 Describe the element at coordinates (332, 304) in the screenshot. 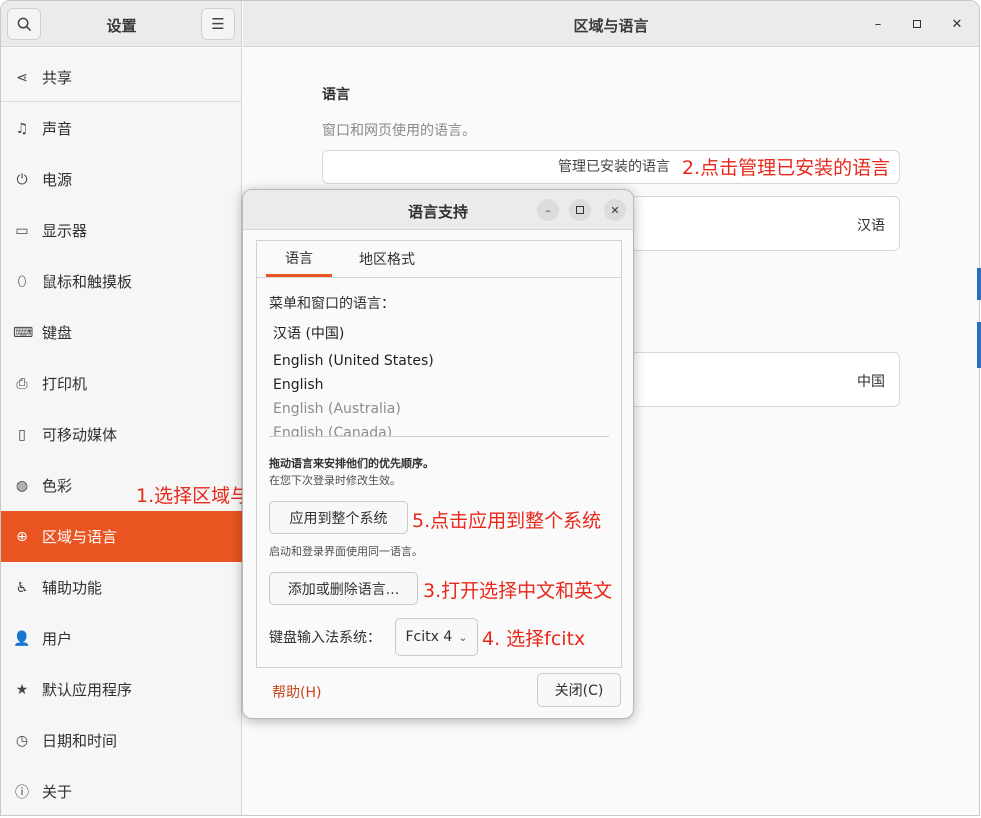

I see `menu-language-label: 菜单和窗口的语言：` at that location.